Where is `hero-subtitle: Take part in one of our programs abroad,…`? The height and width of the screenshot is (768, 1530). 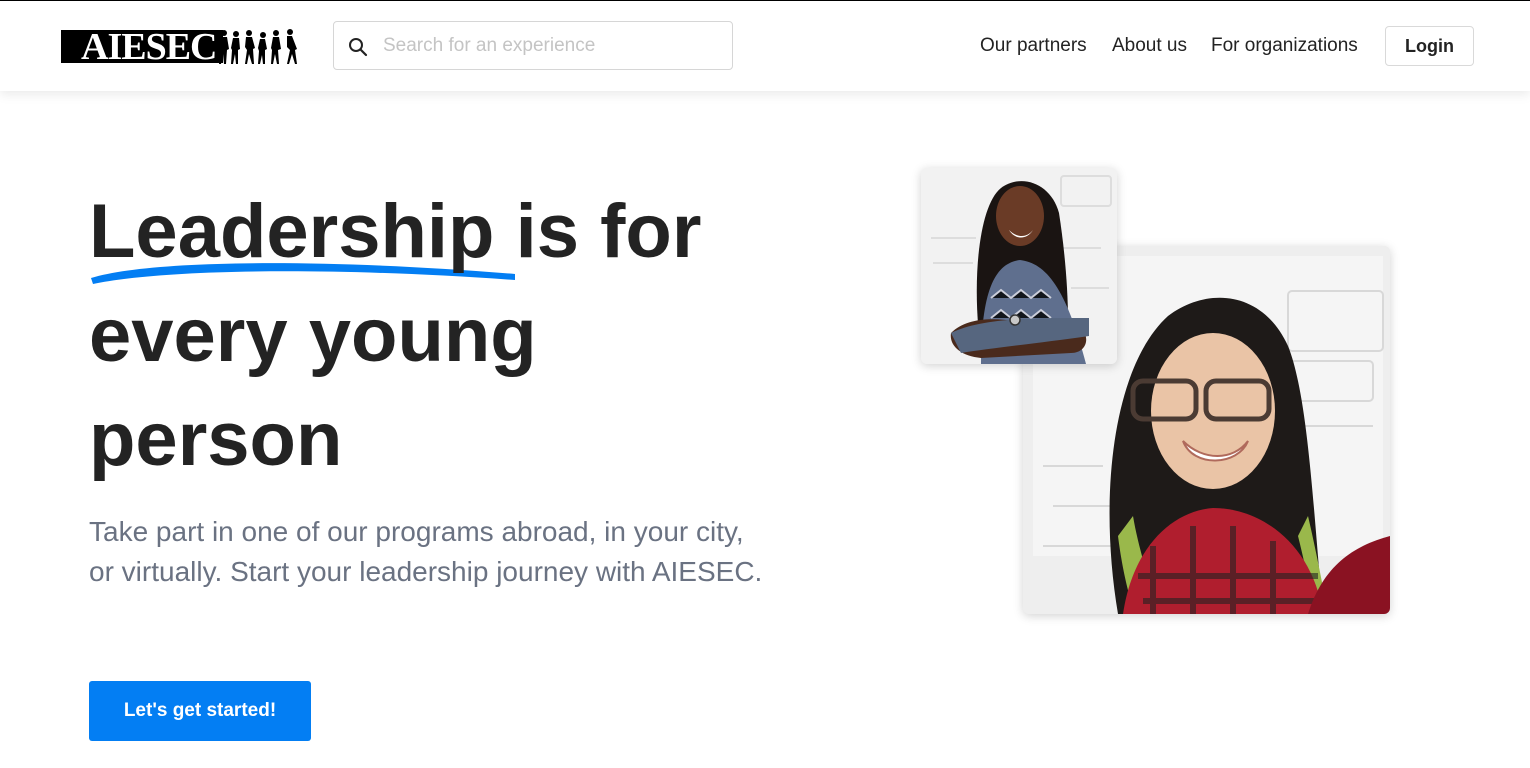 hero-subtitle: Take part in one of our programs abroad,… is located at coordinates (426, 551).